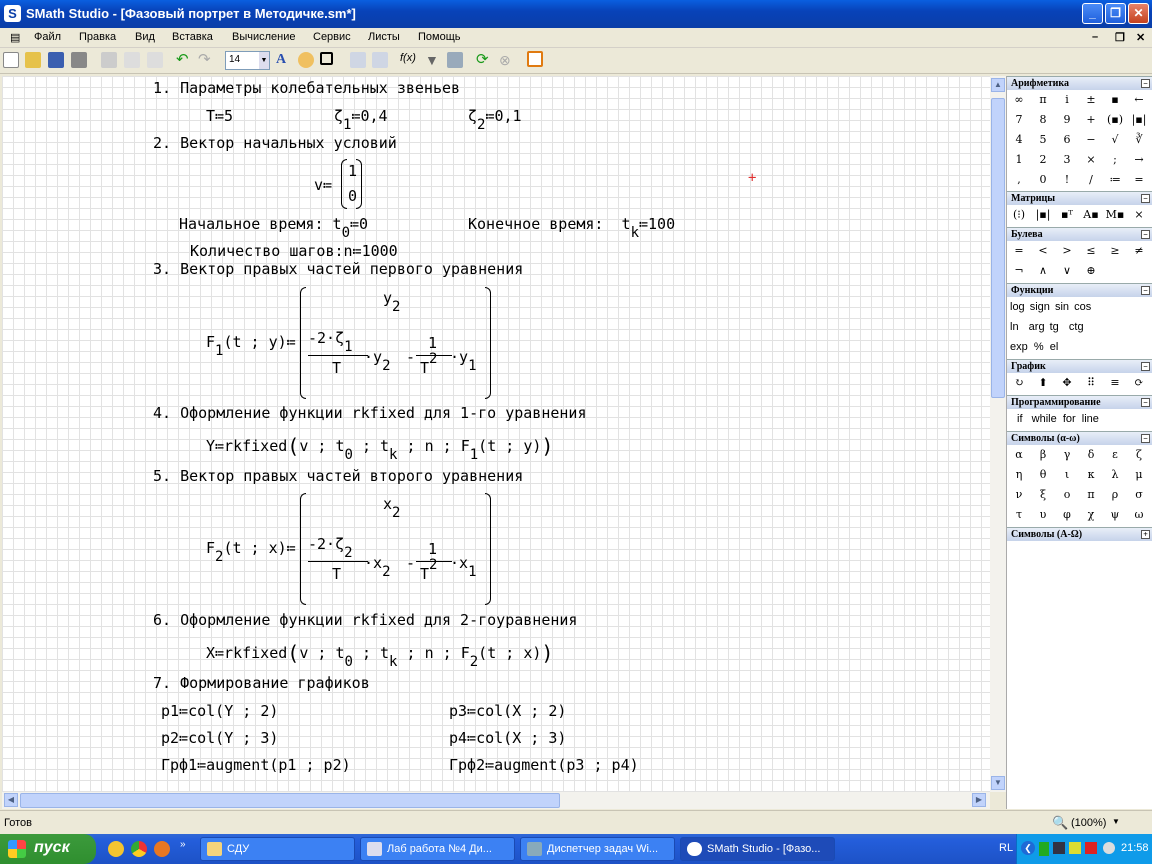 The height and width of the screenshot is (864, 1152). I want to click on save-icon, so click(56, 60).